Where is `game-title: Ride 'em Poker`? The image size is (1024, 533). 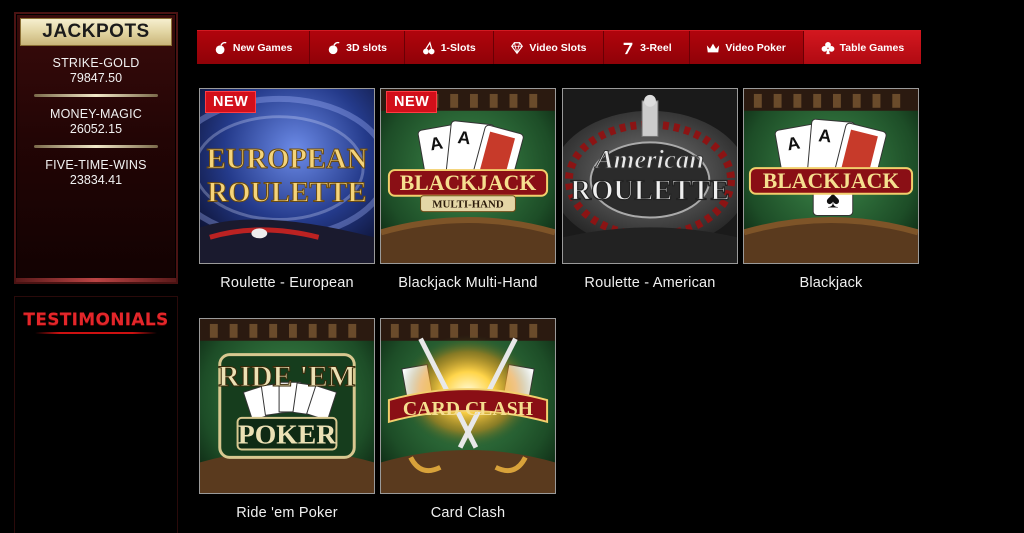
game-title: Ride 'em Poker is located at coordinates (287, 513).